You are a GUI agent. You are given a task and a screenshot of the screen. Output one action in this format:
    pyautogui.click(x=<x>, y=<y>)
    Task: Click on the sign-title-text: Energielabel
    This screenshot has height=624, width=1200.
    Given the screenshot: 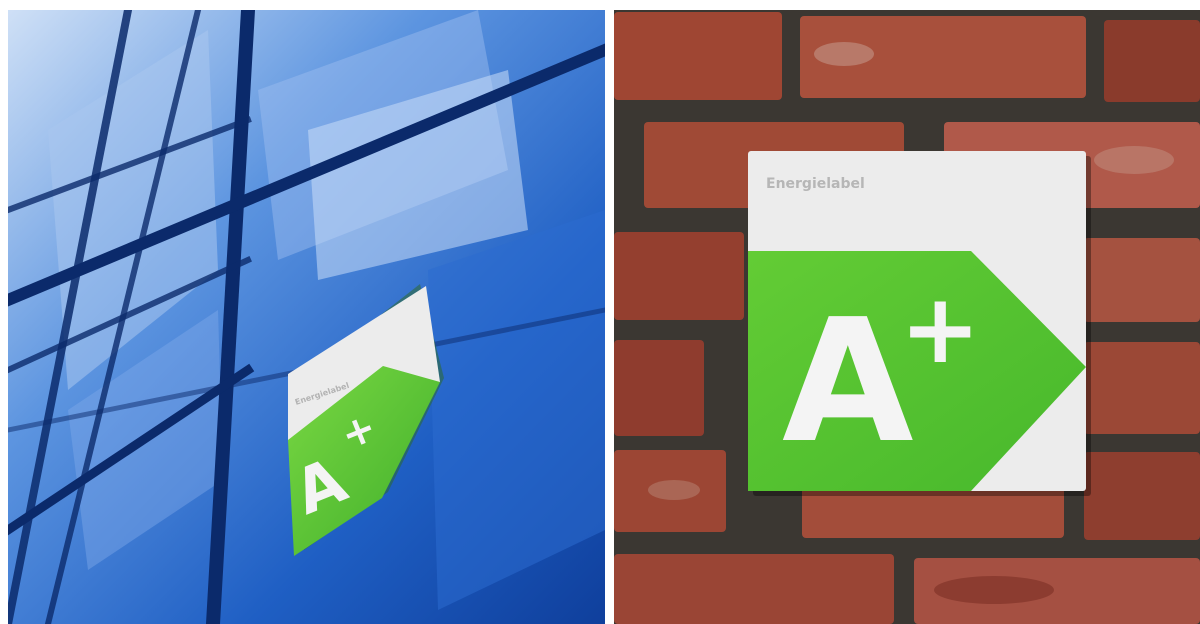 What is the action you would take?
    pyautogui.click(x=815, y=184)
    